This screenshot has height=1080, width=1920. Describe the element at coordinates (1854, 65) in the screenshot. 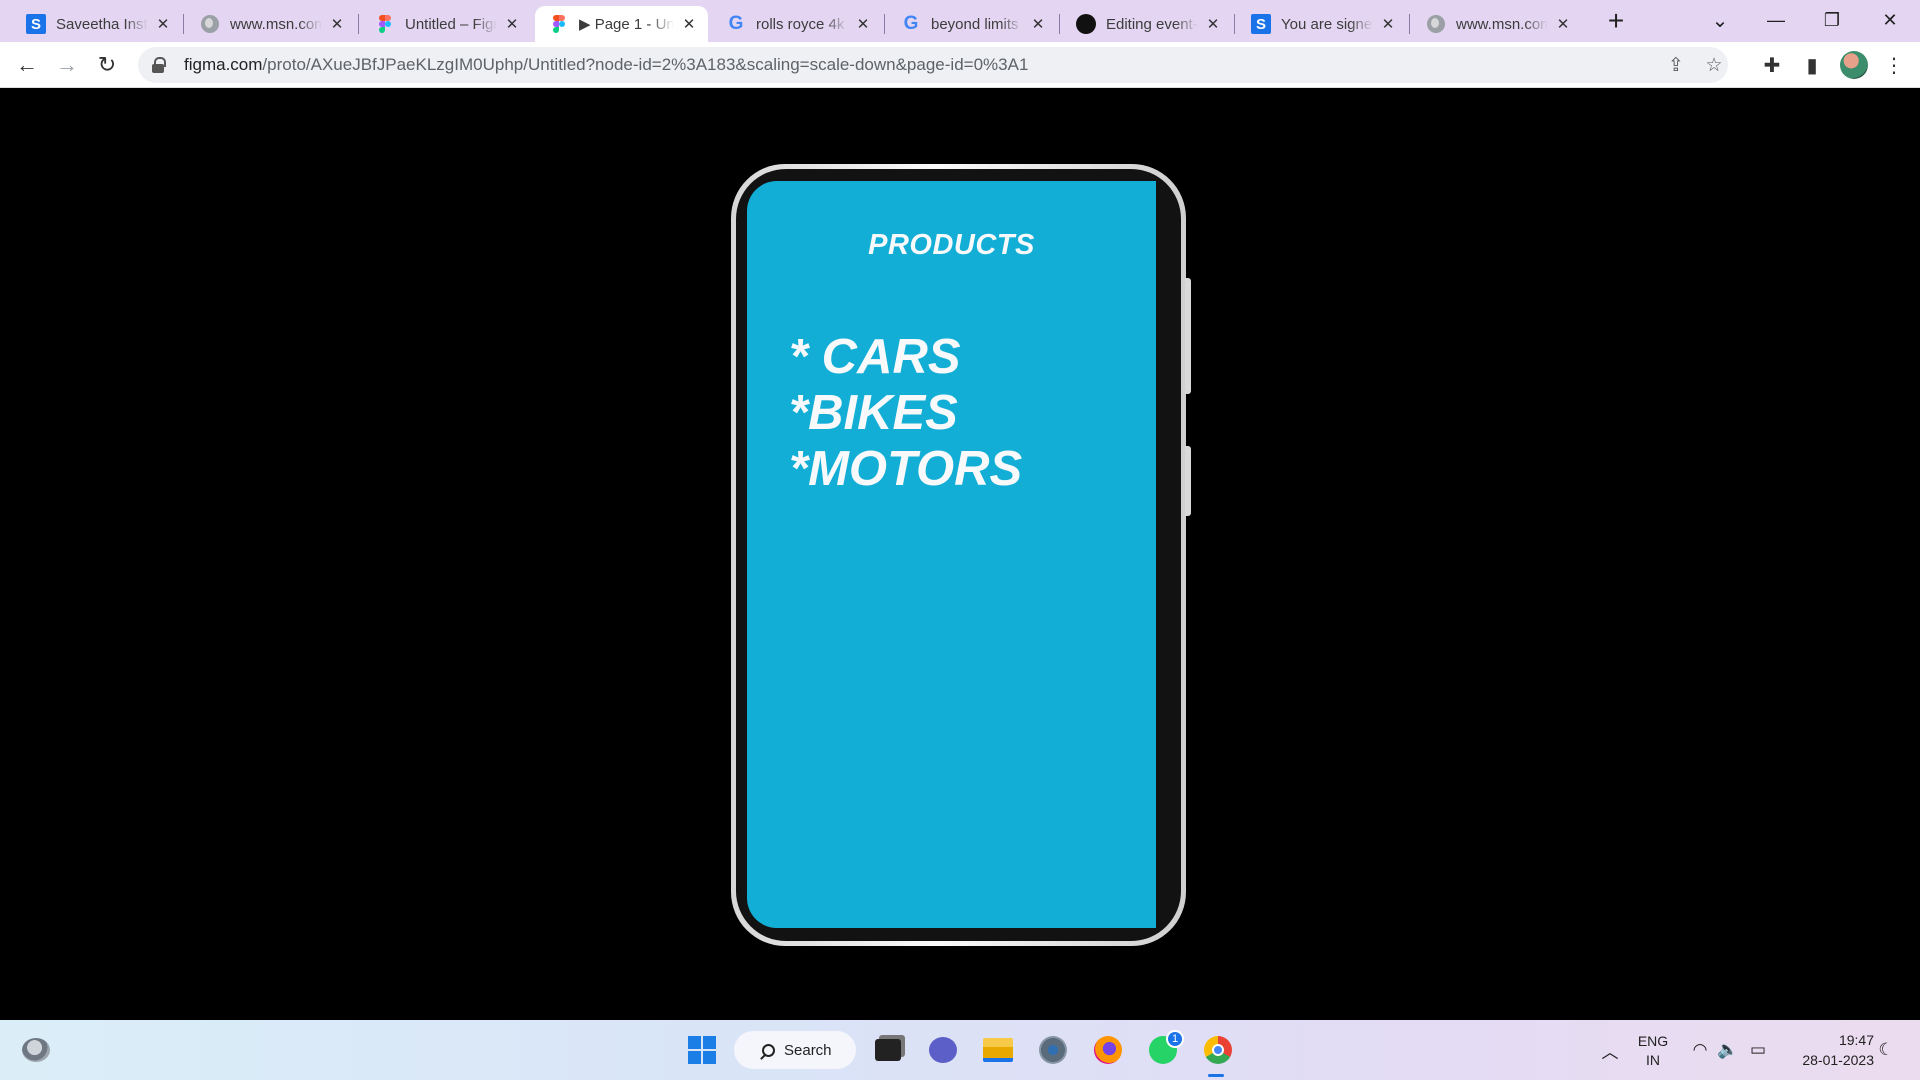

I see `profile-avatar` at that location.